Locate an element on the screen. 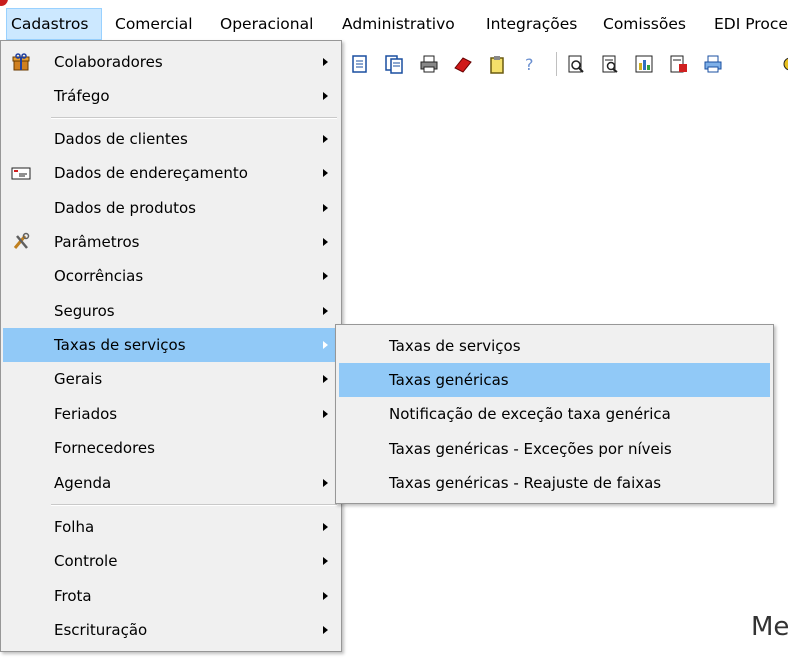 The width and height of the screenshot is (788, 658). help-icon: ? is located at coordinates (532, 64).